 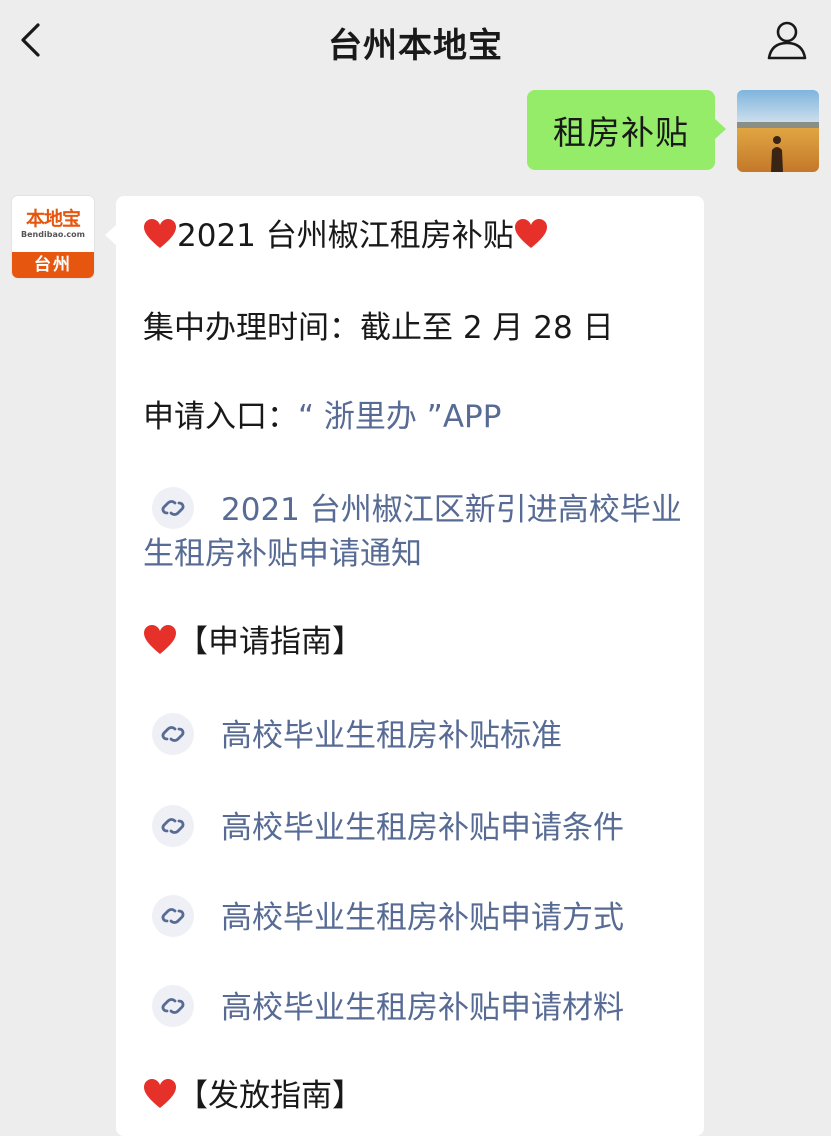 I want to click on guide-link-text: 高校毕业生租房补贴标准, so click(x=391, y=736).